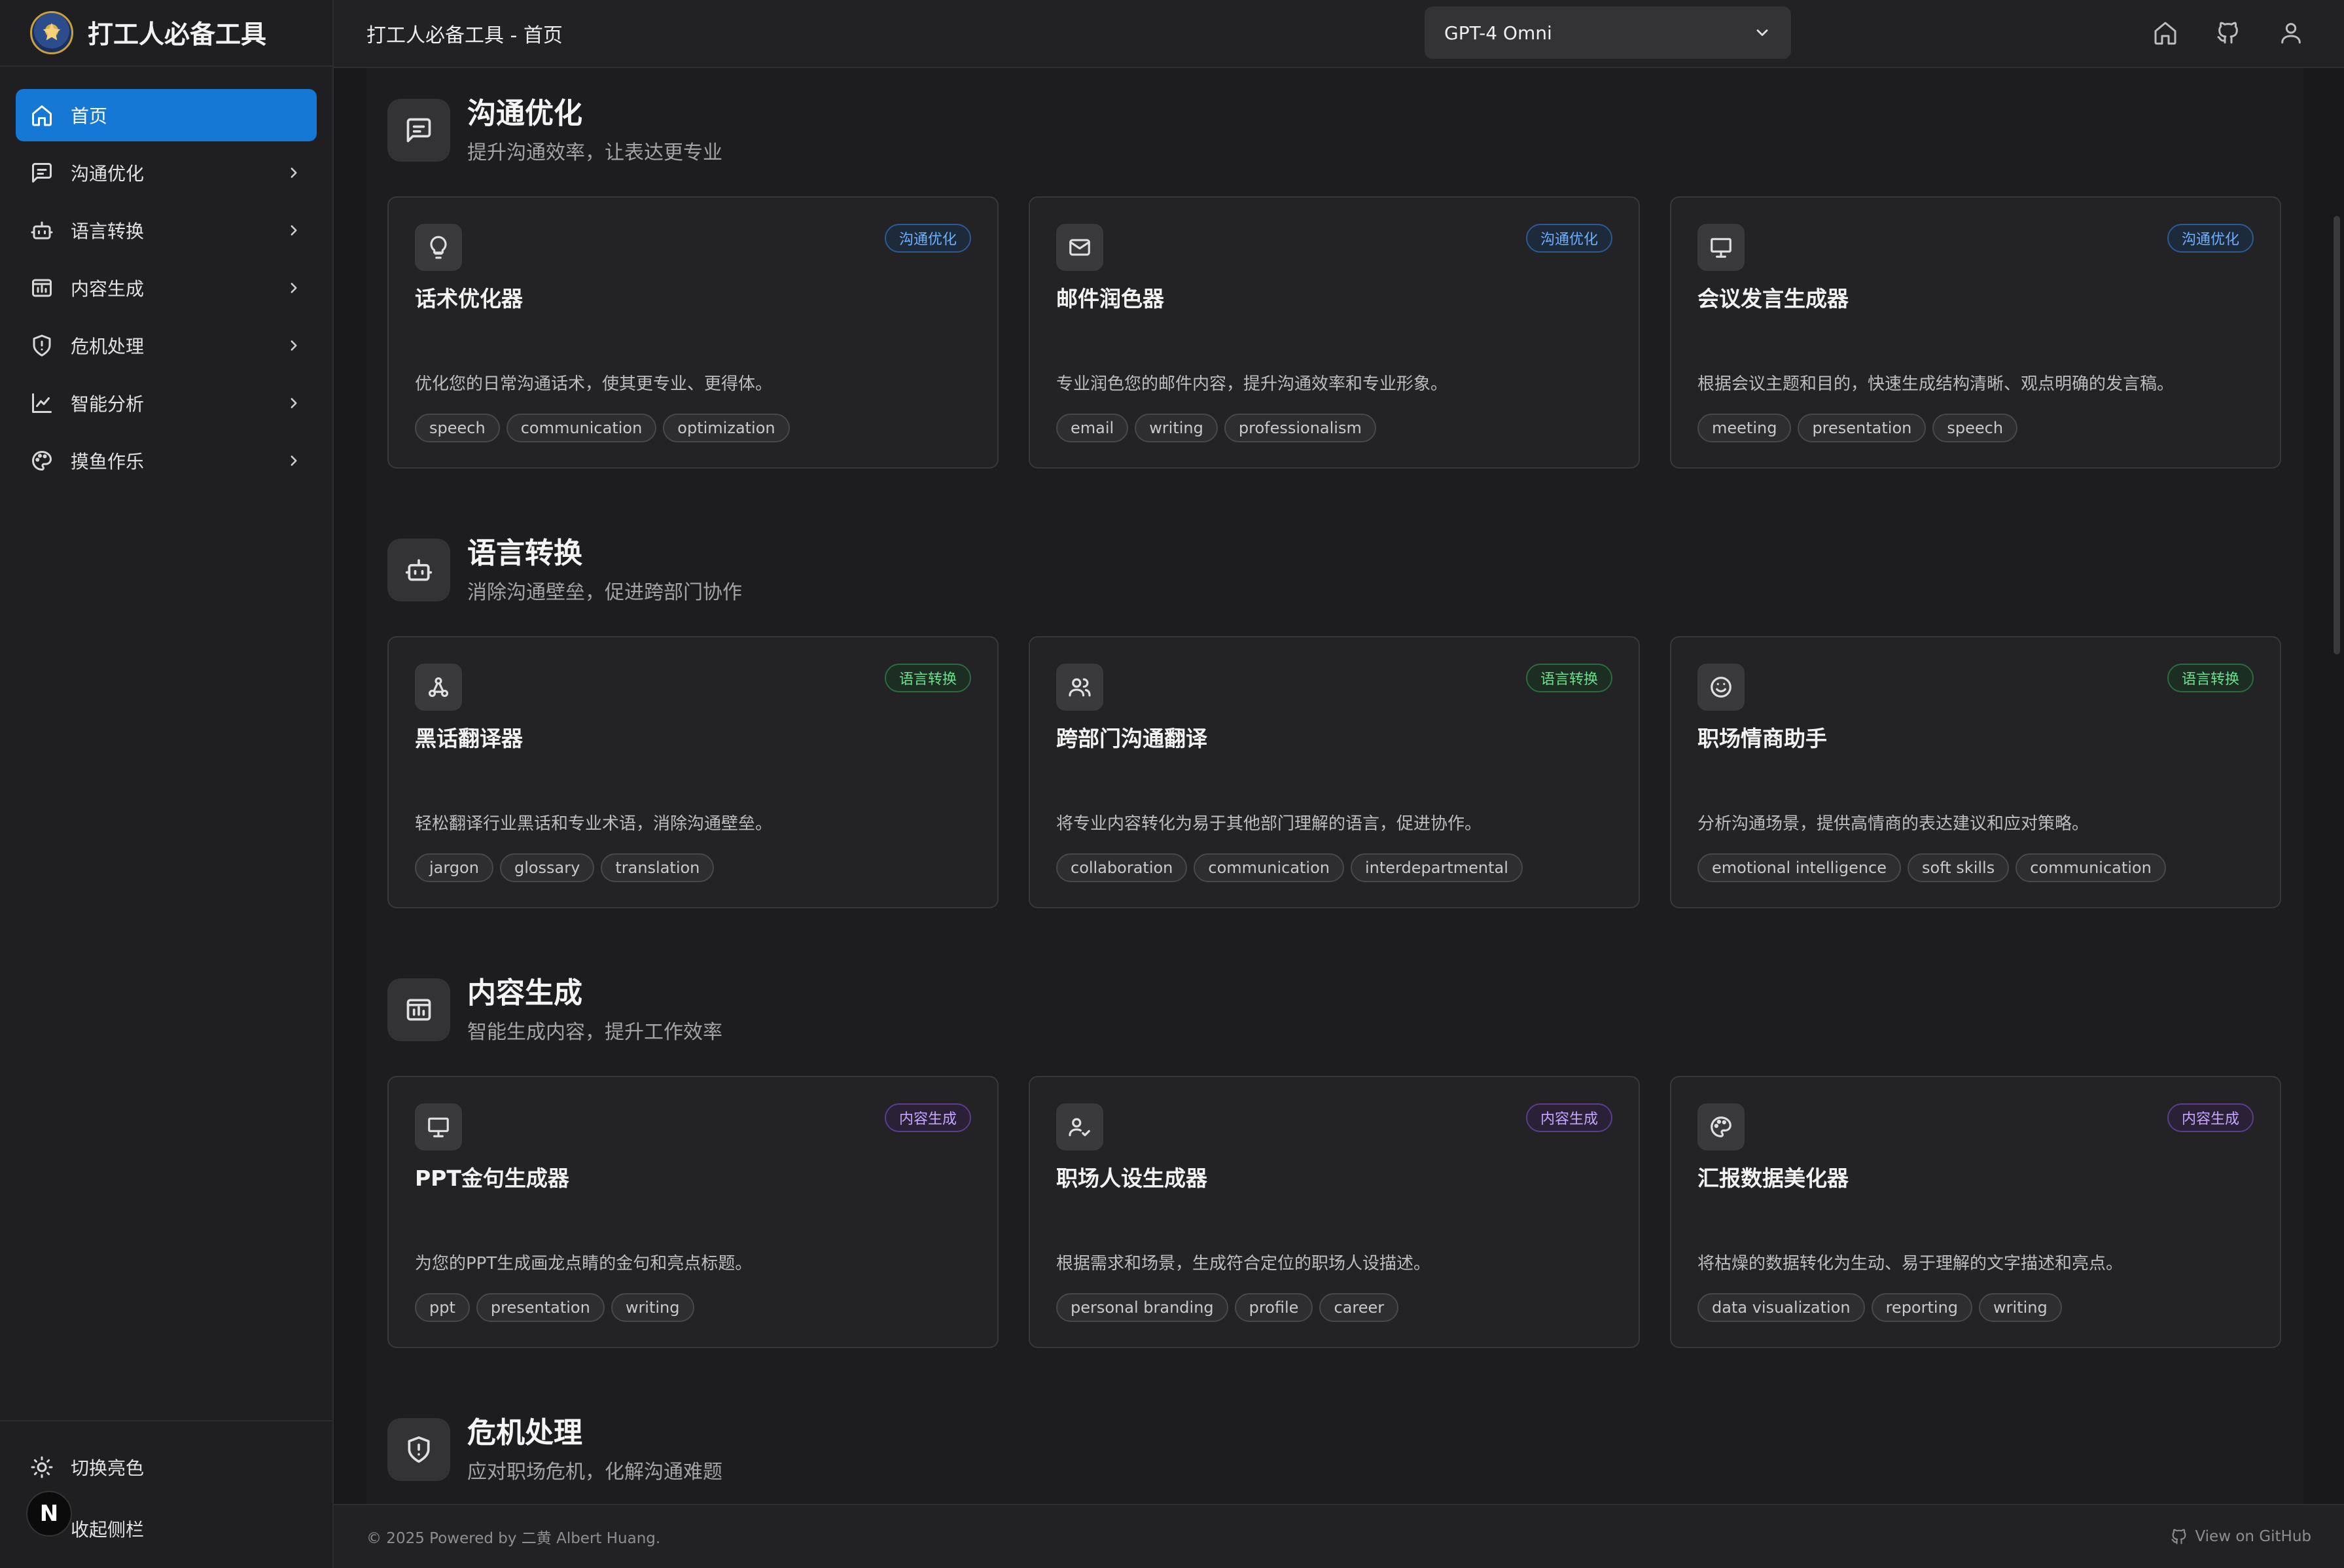  I want to click on tag-list: ppt presentation writing, so click(554, 1308).